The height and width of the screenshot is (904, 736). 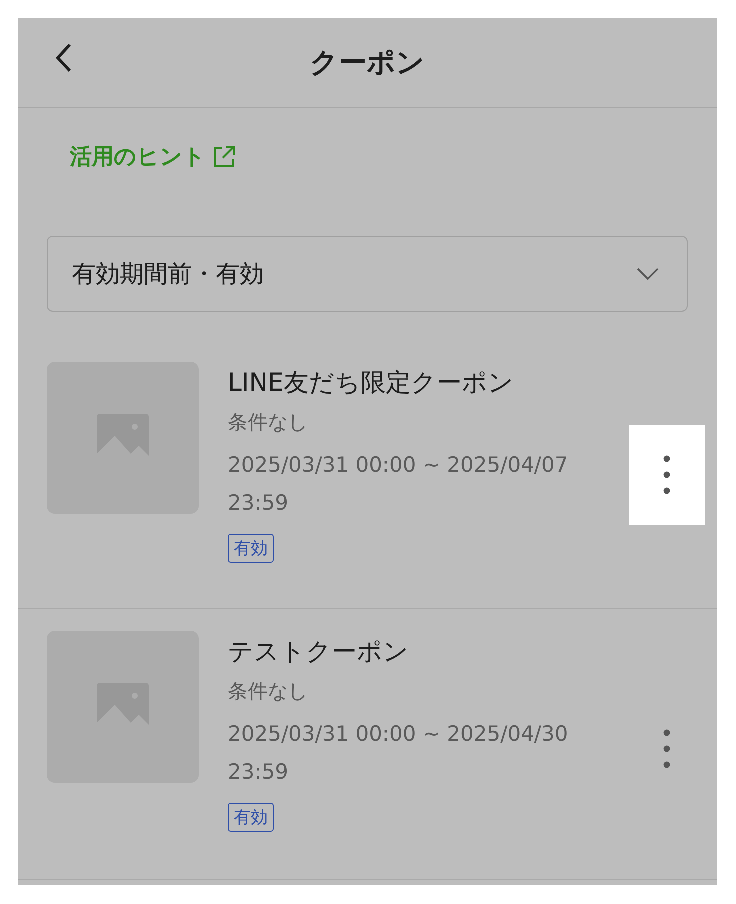 What do you see at coordinates (399, 484) in the screenshot?
I see `coupon-period: 2025/03/31 00:00 ~ 2025/04/07 23:59` at bounding box center [399, 484].